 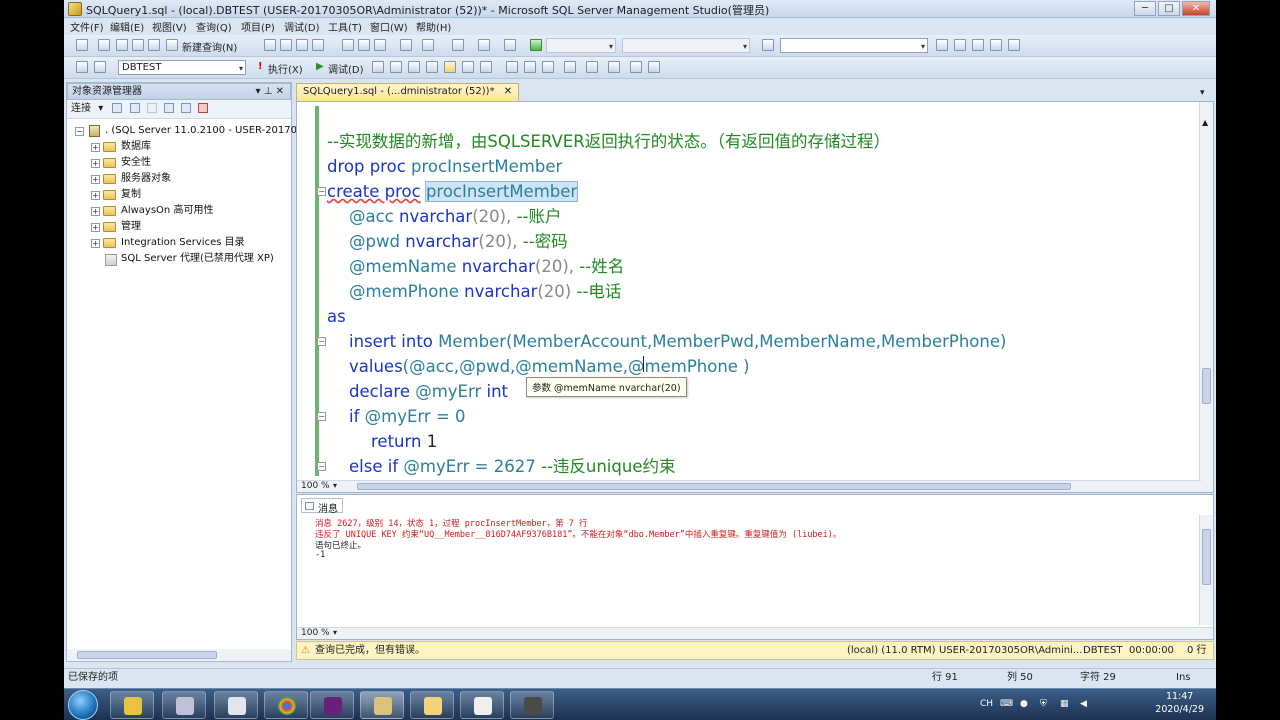 I want to click on client-stats-icon, so click(x=468, y=67).